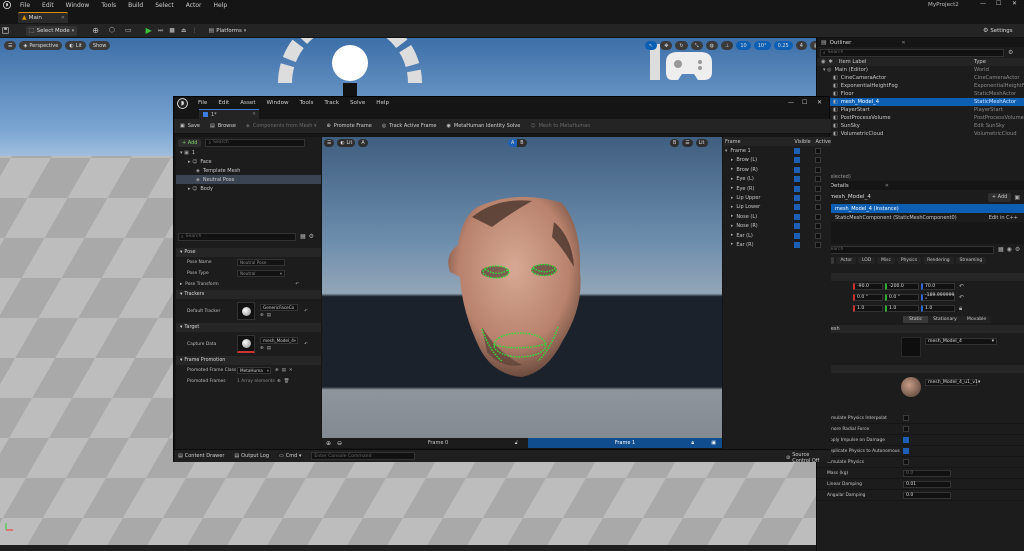 This screenshot has width=1024, height=551. I want to click on rotation-z-field: -189.999999 °, so click(938, 298).